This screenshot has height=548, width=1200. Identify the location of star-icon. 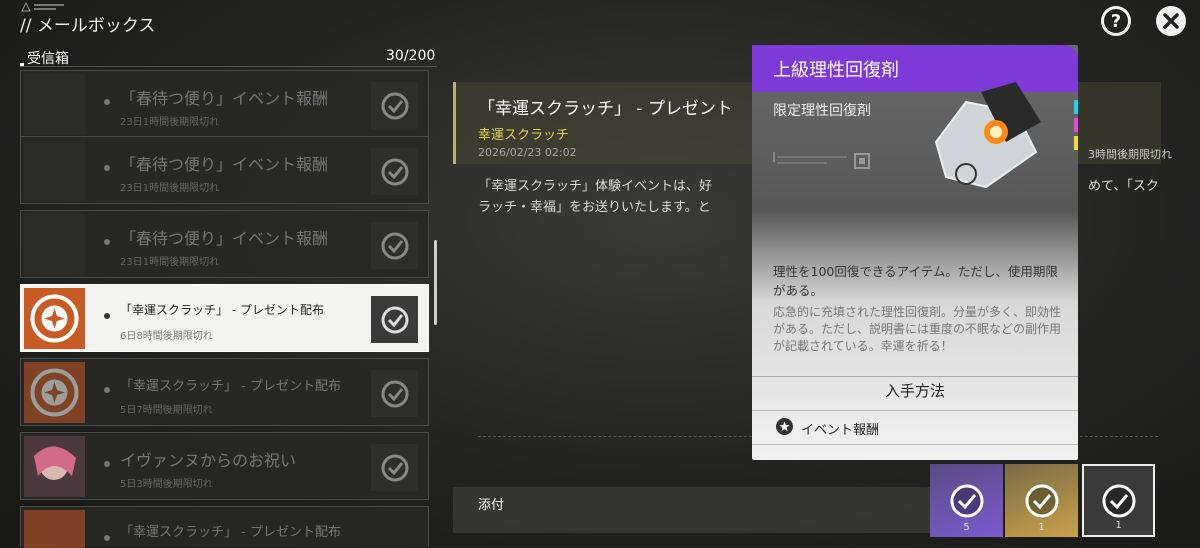
(784, 426).